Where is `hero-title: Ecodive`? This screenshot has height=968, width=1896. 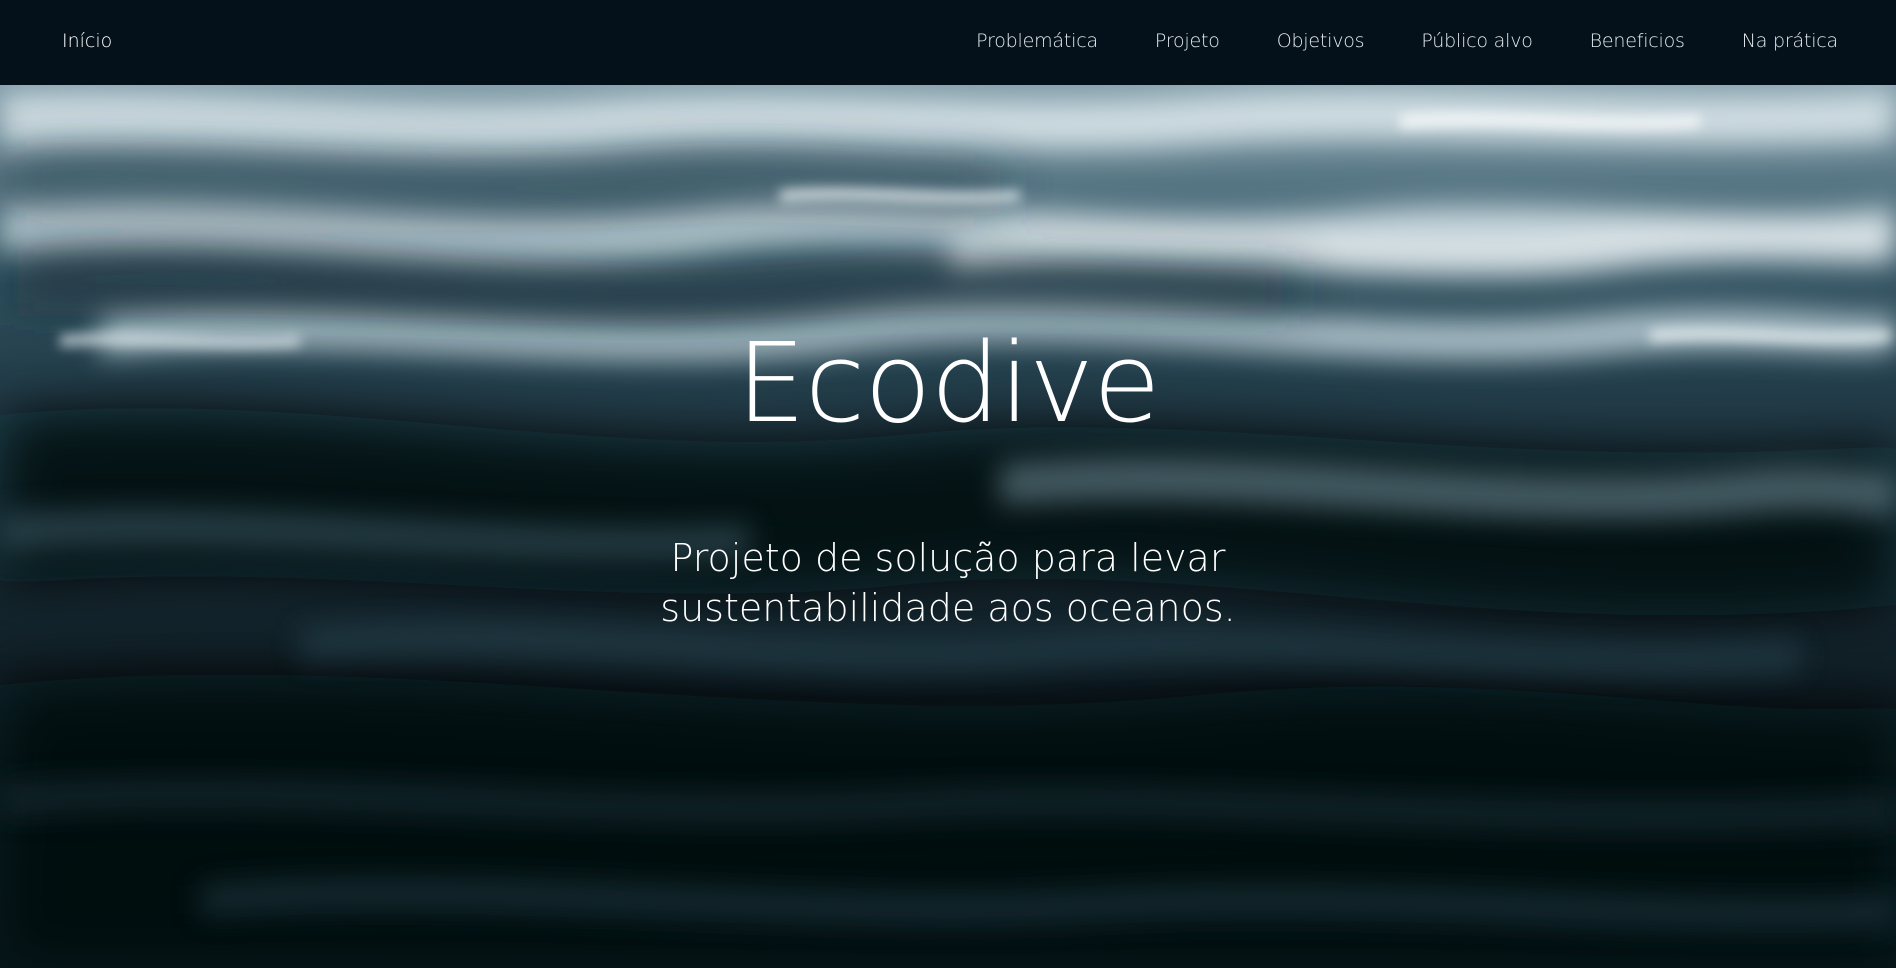 hero-title: Ecodive is located at coordinates (948, 383).